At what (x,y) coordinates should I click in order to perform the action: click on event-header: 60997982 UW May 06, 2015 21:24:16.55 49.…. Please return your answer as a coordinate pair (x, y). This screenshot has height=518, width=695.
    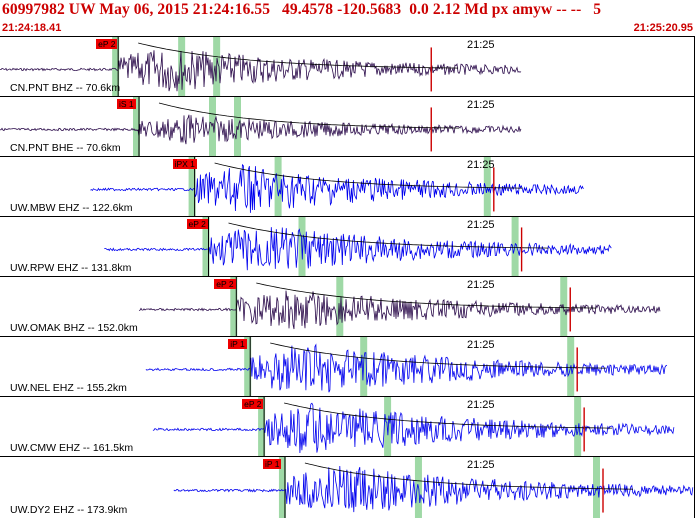
    Looking at the image, I should click on (347, 18).